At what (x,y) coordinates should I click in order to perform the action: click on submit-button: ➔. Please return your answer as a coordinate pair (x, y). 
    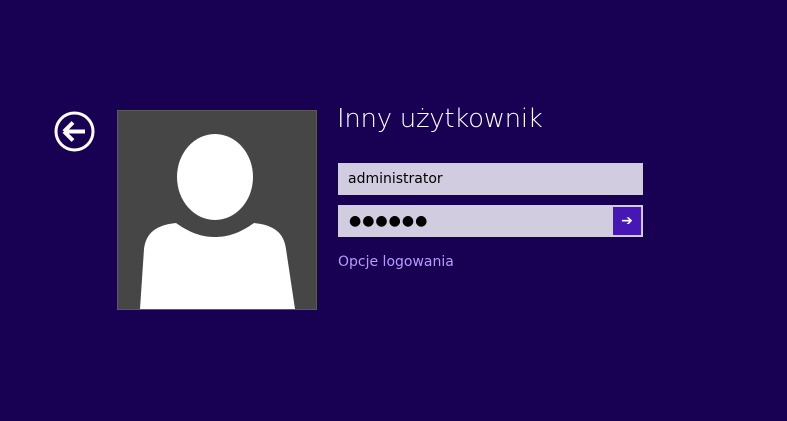
    Looking at the image, I should click on (627, 221).